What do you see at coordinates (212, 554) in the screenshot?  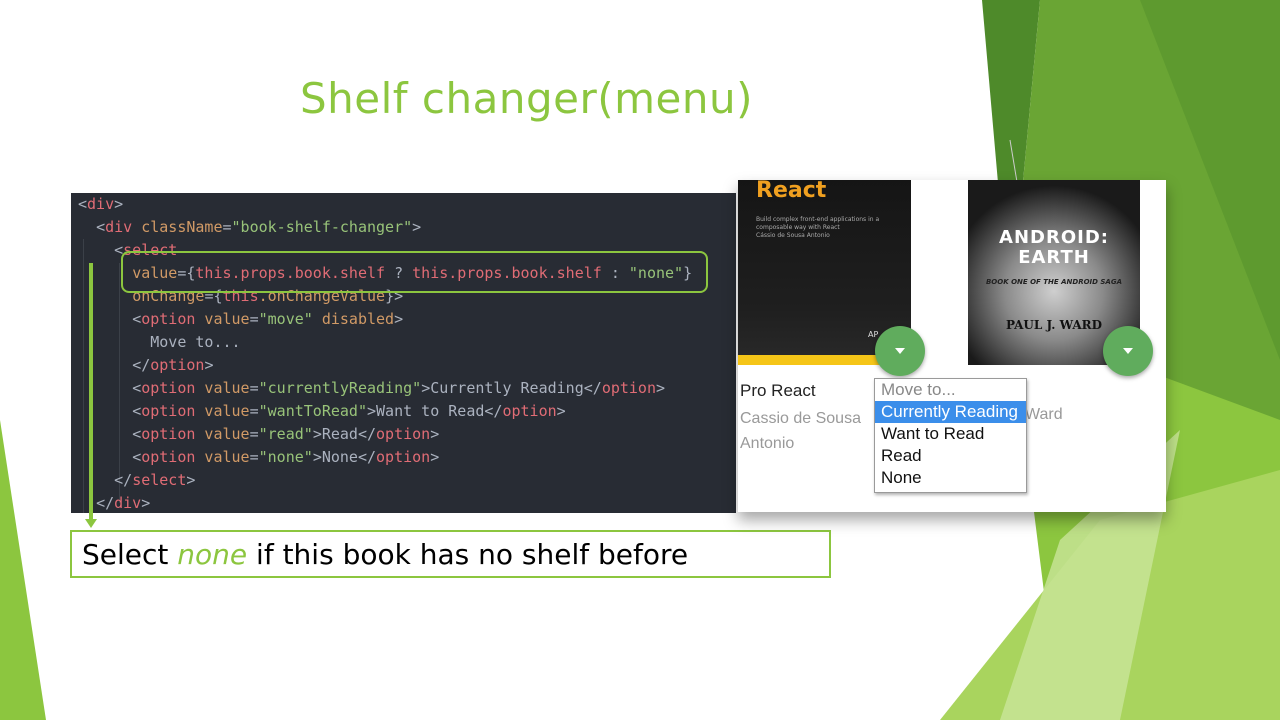 I see `caption-emphasis: none` at bounding box center [212, 554].